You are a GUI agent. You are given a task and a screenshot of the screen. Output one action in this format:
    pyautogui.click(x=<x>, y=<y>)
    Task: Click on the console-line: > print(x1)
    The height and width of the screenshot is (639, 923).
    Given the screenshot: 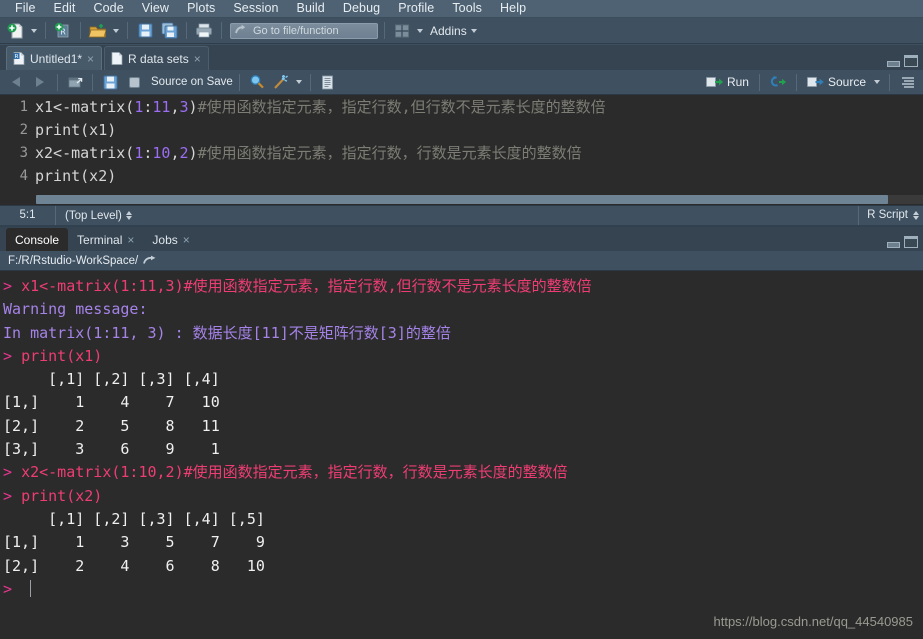 What is the action you would take?
    pyautogui.click(x=463, y=356)
    